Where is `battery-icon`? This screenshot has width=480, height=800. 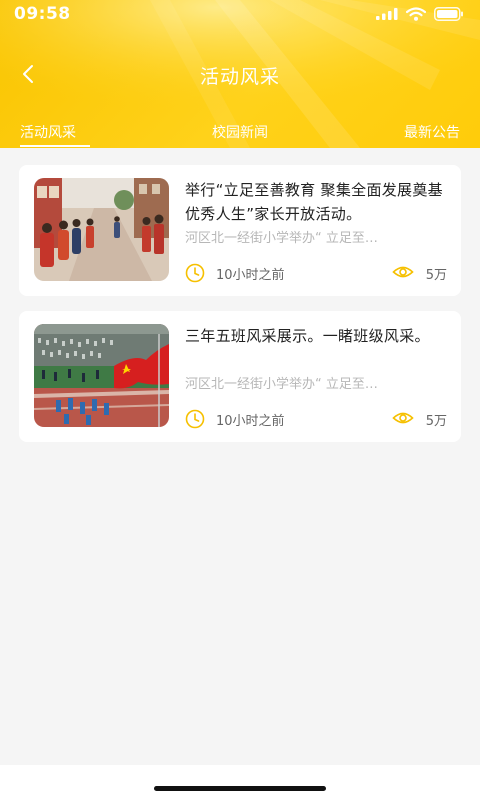
battery-icon is located at coordinates (448, 14).